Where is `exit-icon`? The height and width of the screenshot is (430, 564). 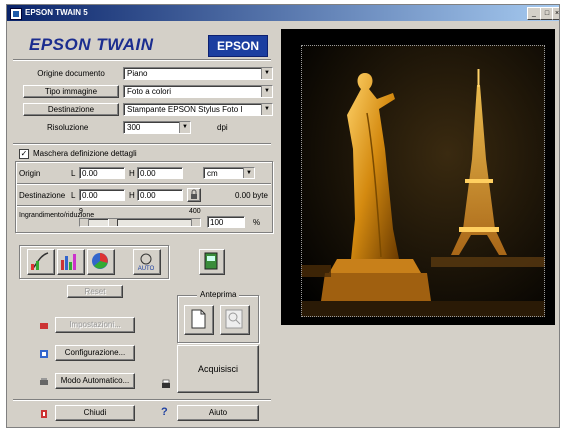
exit-icon is located at coordinates (44, 414).